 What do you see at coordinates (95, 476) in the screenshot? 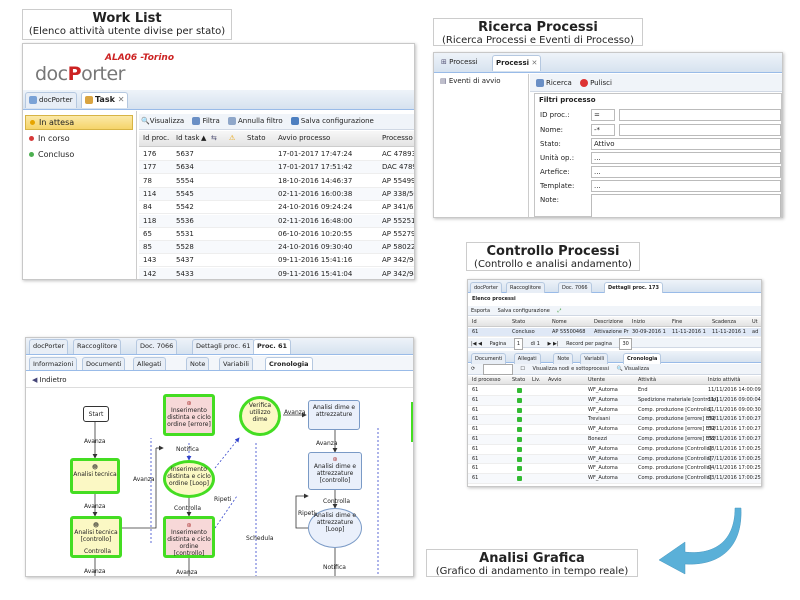
I see `analisi-tecnica-node: ☻ Analisi tecnica` at bounding box center [95, 476].